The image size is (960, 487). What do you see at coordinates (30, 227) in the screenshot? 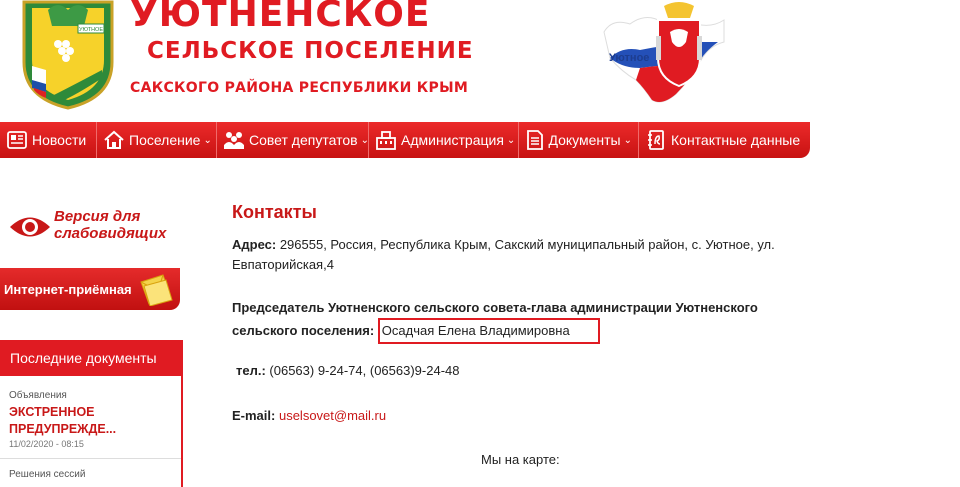
I see `eye-icon` at bounding box center [30, 227].